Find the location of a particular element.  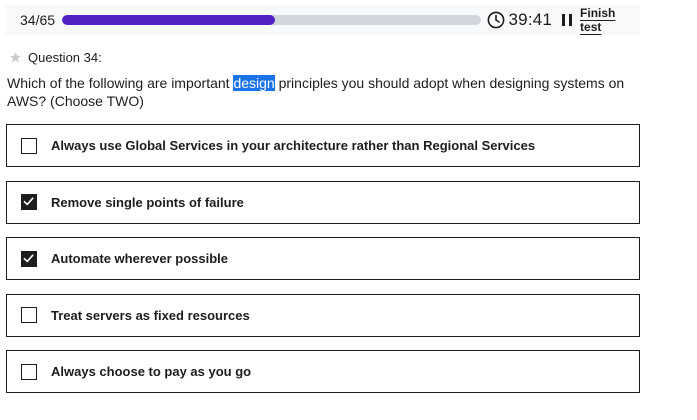

highlighted-text: design is located at coordinates (254, 83).